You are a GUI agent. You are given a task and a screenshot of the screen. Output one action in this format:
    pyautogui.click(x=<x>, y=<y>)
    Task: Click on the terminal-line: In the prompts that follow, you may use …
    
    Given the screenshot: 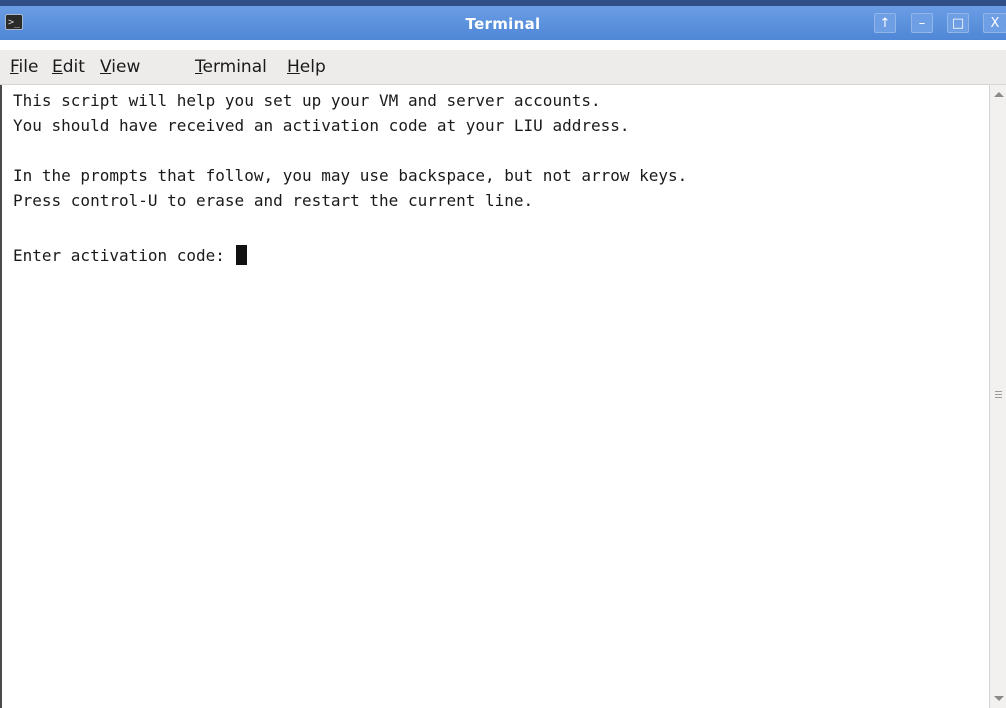 What is the action you would take?
    pyautogui.click(x=350, y=175)
    